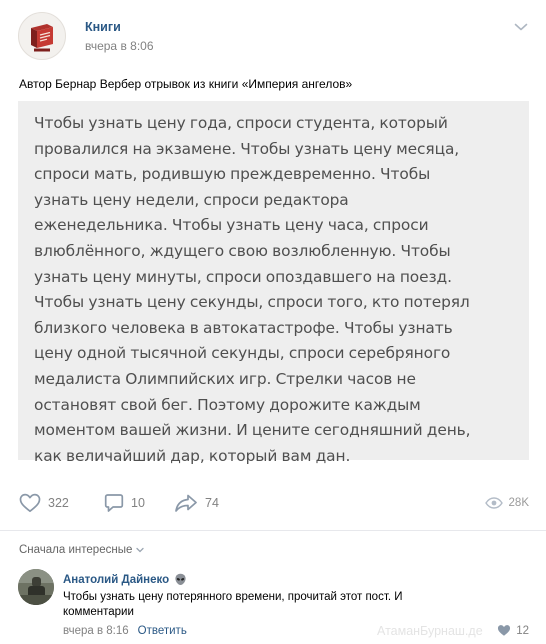 The height and width of the screenshot is (644, 546). I want to click on book-logo-icon, so click(42, 38).